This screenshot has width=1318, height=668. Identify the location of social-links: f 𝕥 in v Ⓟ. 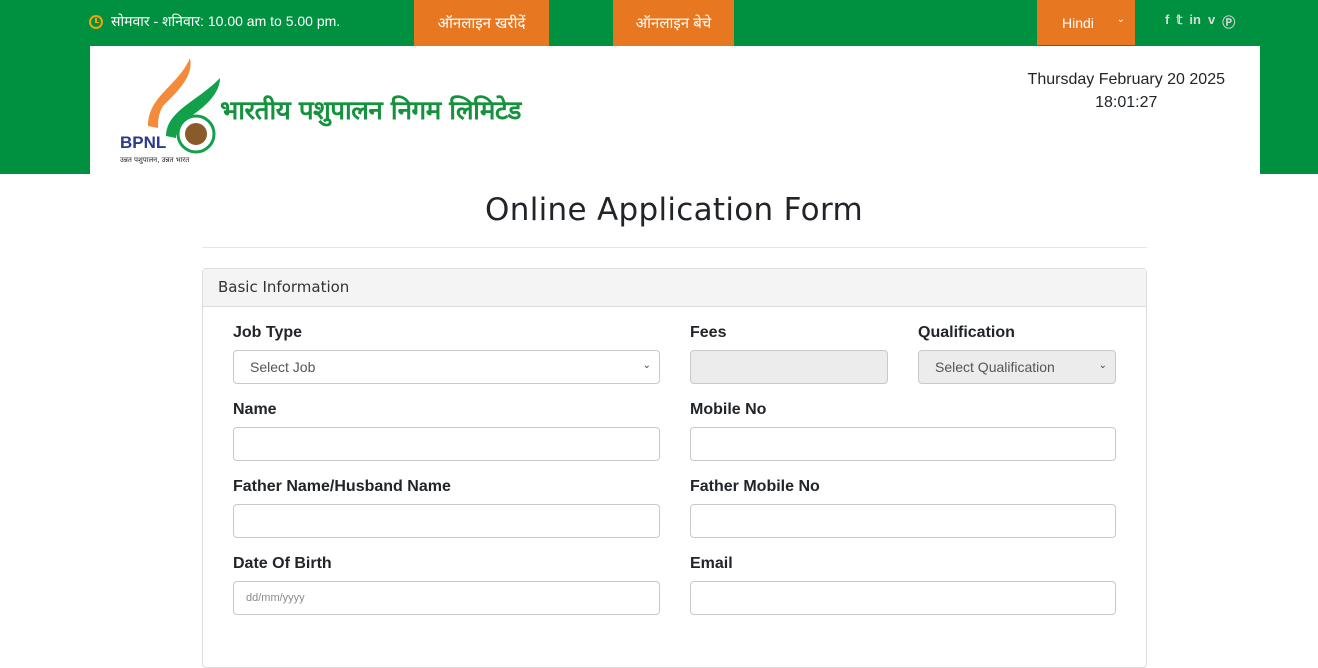
(1200, 21).